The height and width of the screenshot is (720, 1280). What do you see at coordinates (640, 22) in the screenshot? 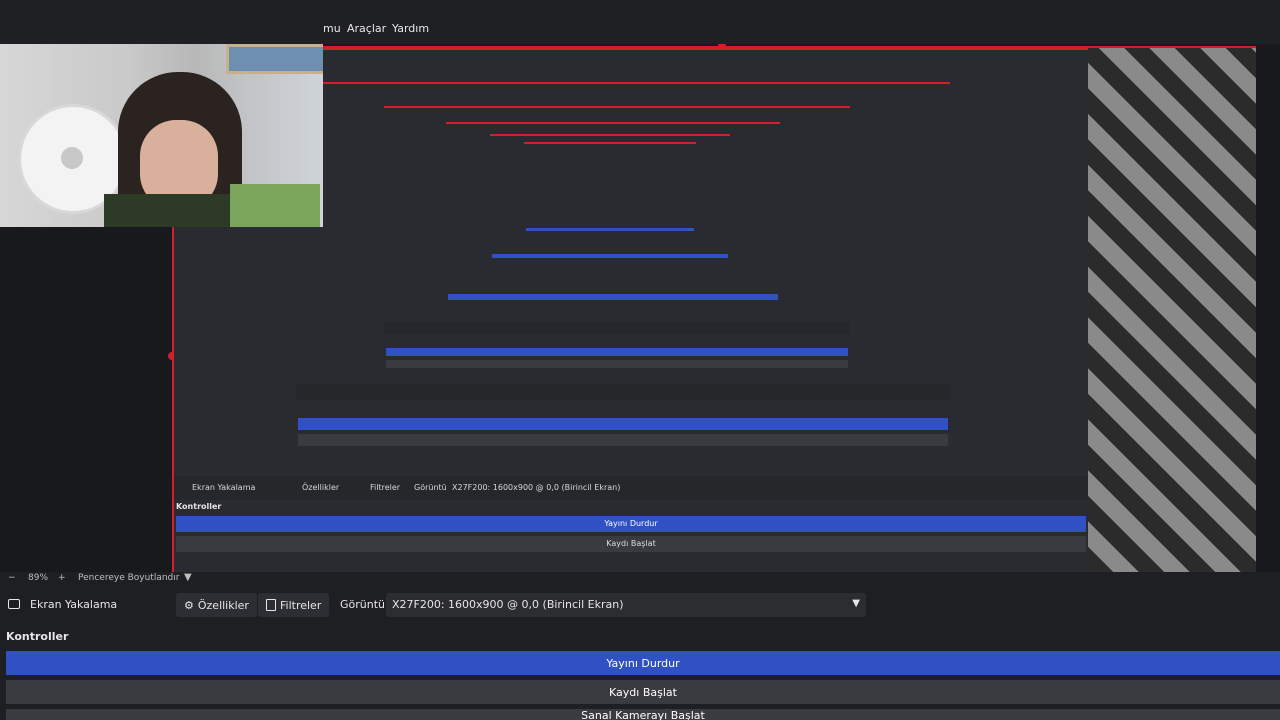
I see `menu-bar: mu Araçlar Yardım` at bounding box center [640, 22].